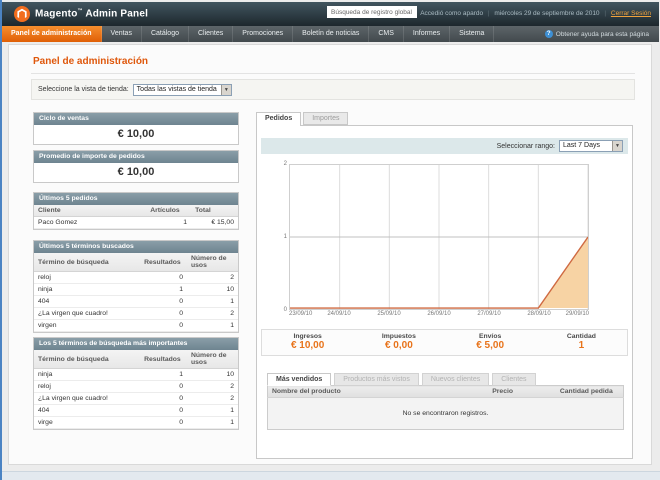 The height and width of the screenshot is (480, 660). I want to click on panel-title: Últimos 5 términos buscados, so click(136, 247).